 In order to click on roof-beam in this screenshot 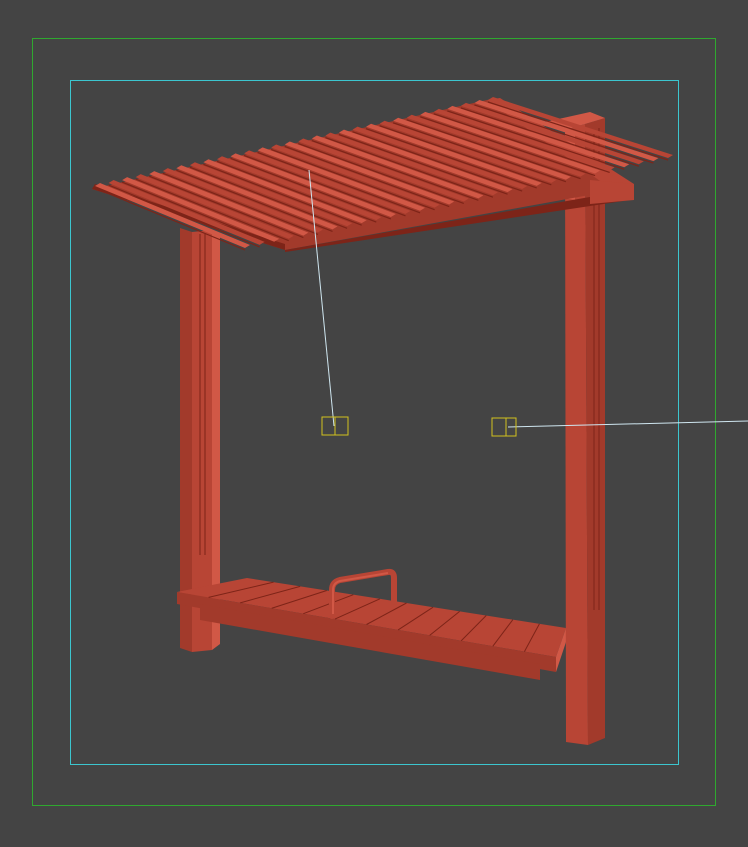, I will do `click(612, 192)`.